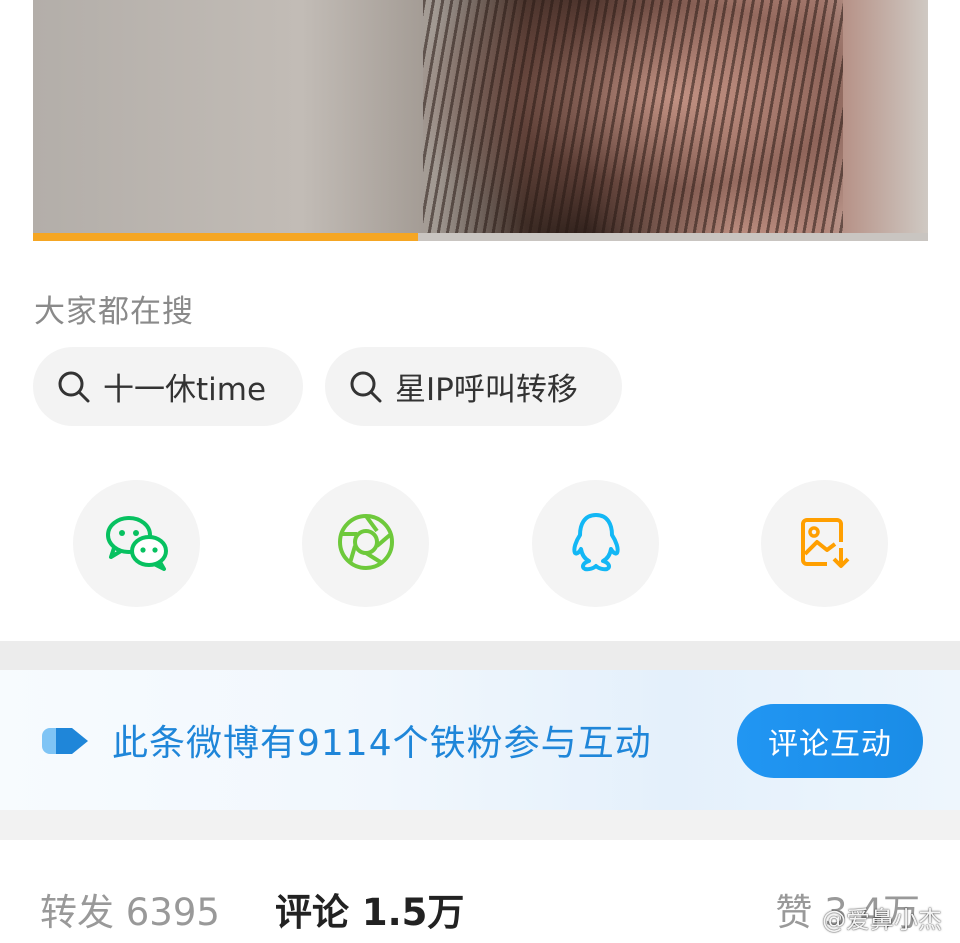 The width and height of the screenshot is (960, 943). I want to click on save-image-icon, so click(825, 544).